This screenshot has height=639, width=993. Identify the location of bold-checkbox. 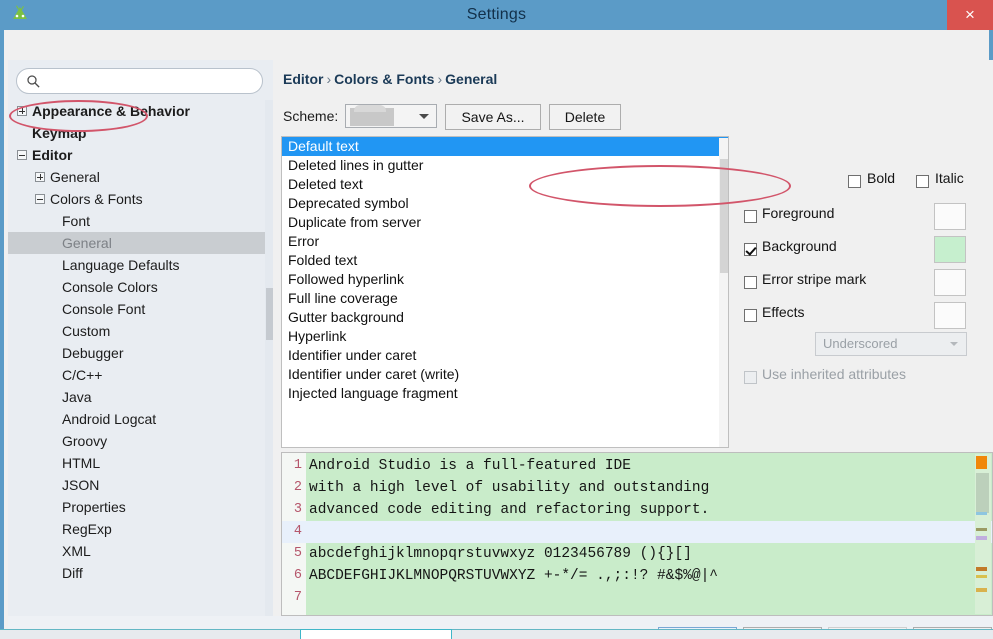
(854, 181).